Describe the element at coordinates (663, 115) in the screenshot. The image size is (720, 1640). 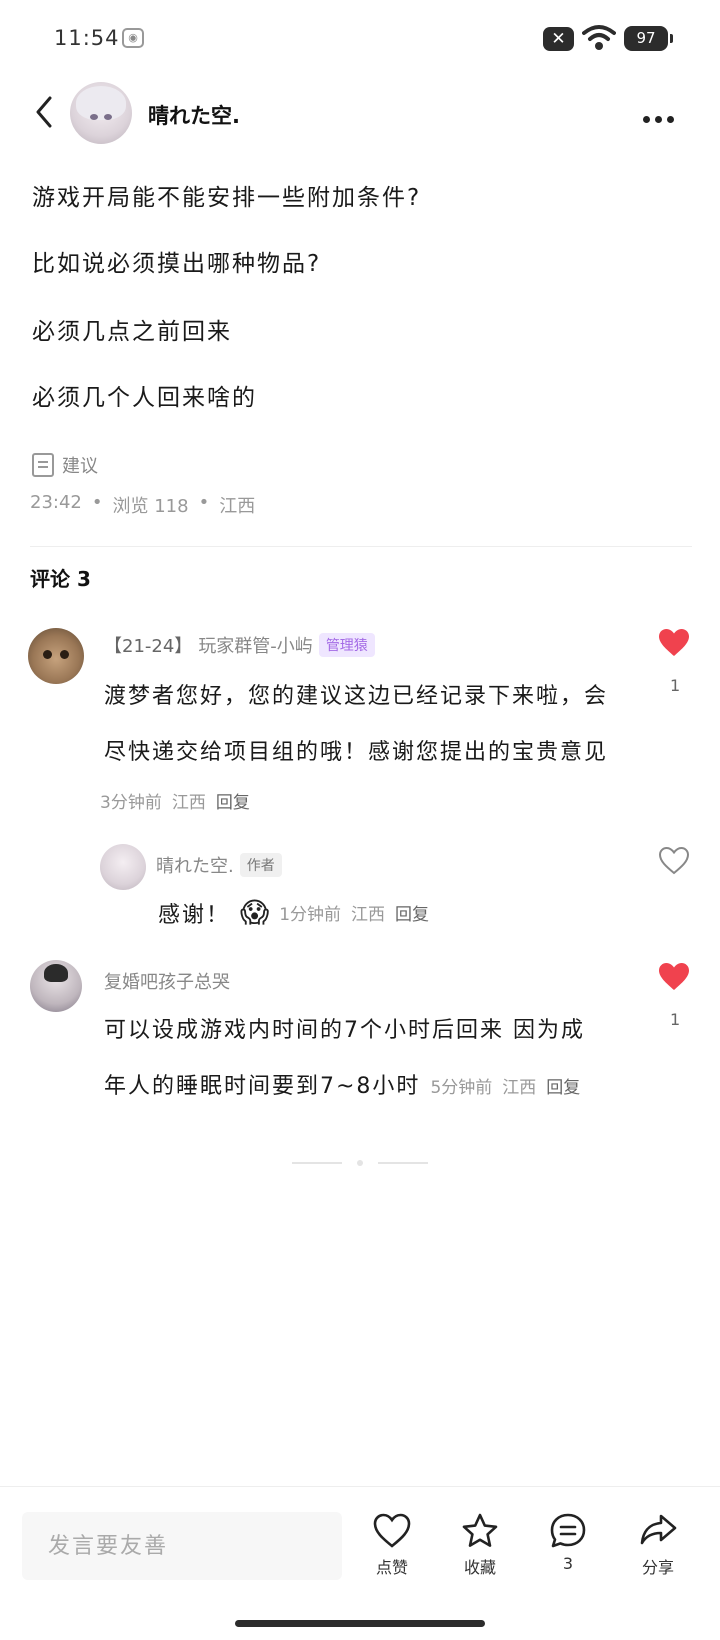
I see `more-options-icon` at that location.